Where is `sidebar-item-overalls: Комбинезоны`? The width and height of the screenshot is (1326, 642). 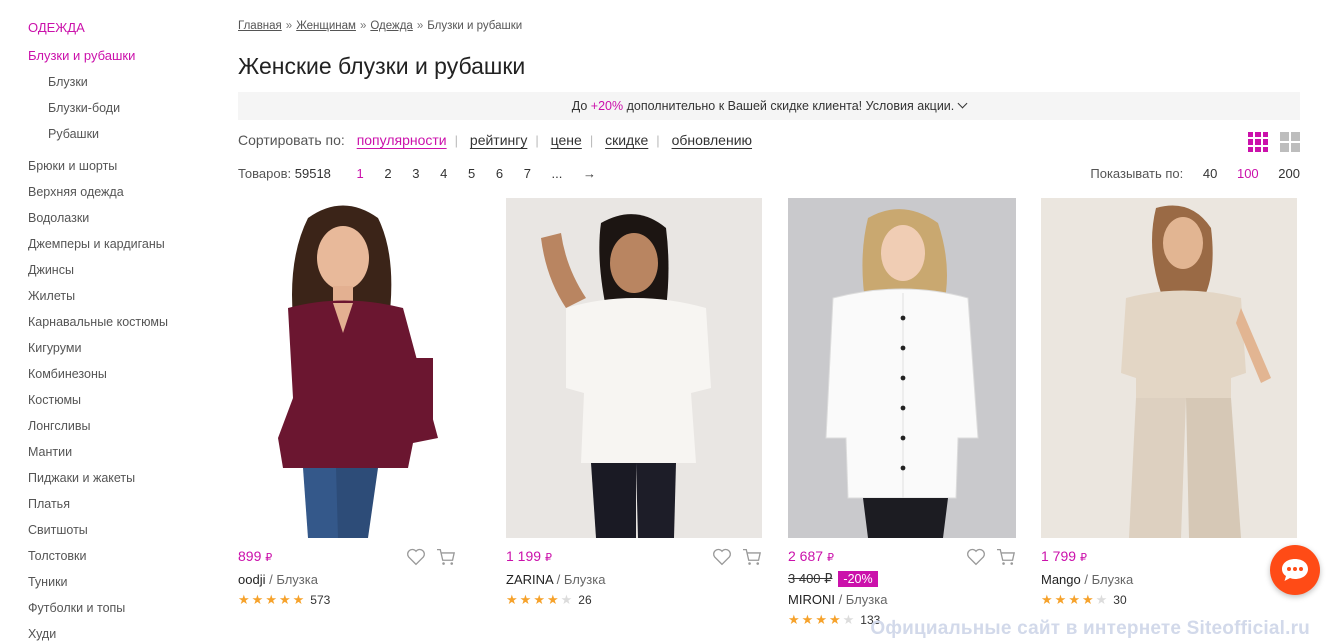 sidebar-item-overalls: Комбинезоны is located at coordinates (128, 374).